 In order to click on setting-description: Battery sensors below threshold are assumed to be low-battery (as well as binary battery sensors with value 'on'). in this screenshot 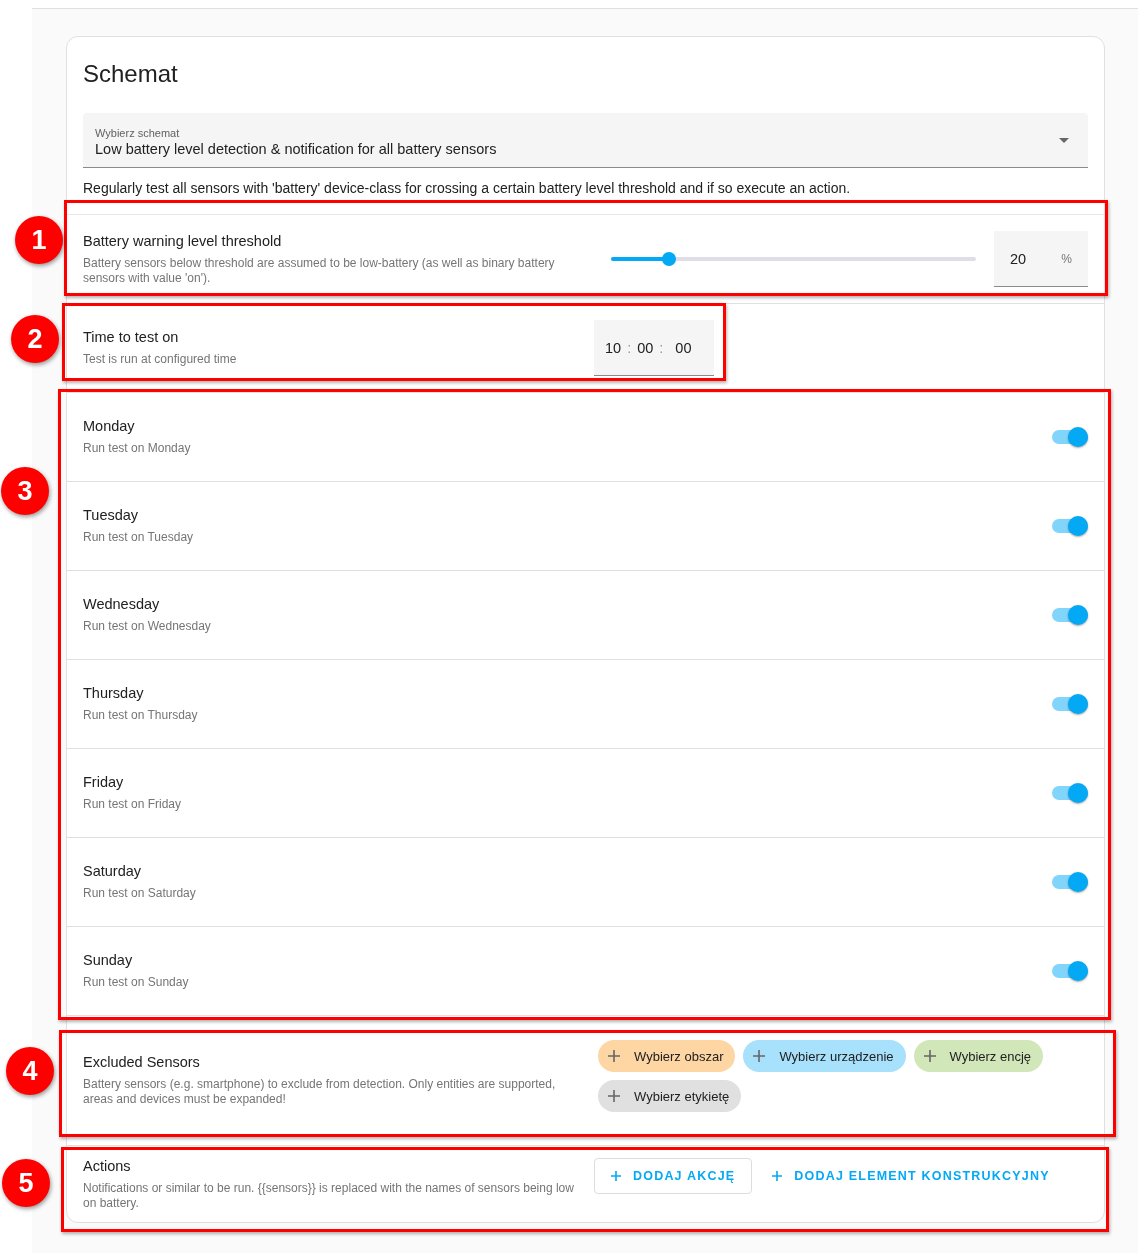, I will do `click(319, 270)`.